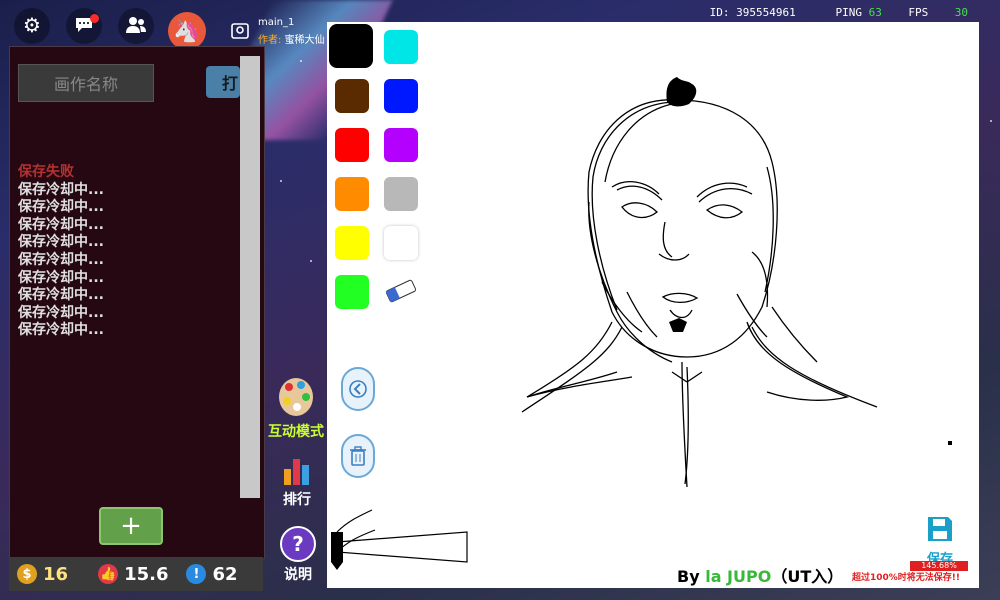 This screenshot has width=1000, height=600. Describe the element at coordinates (108, 574) in the screenshot. I see `like-icon: 👍` at that location.